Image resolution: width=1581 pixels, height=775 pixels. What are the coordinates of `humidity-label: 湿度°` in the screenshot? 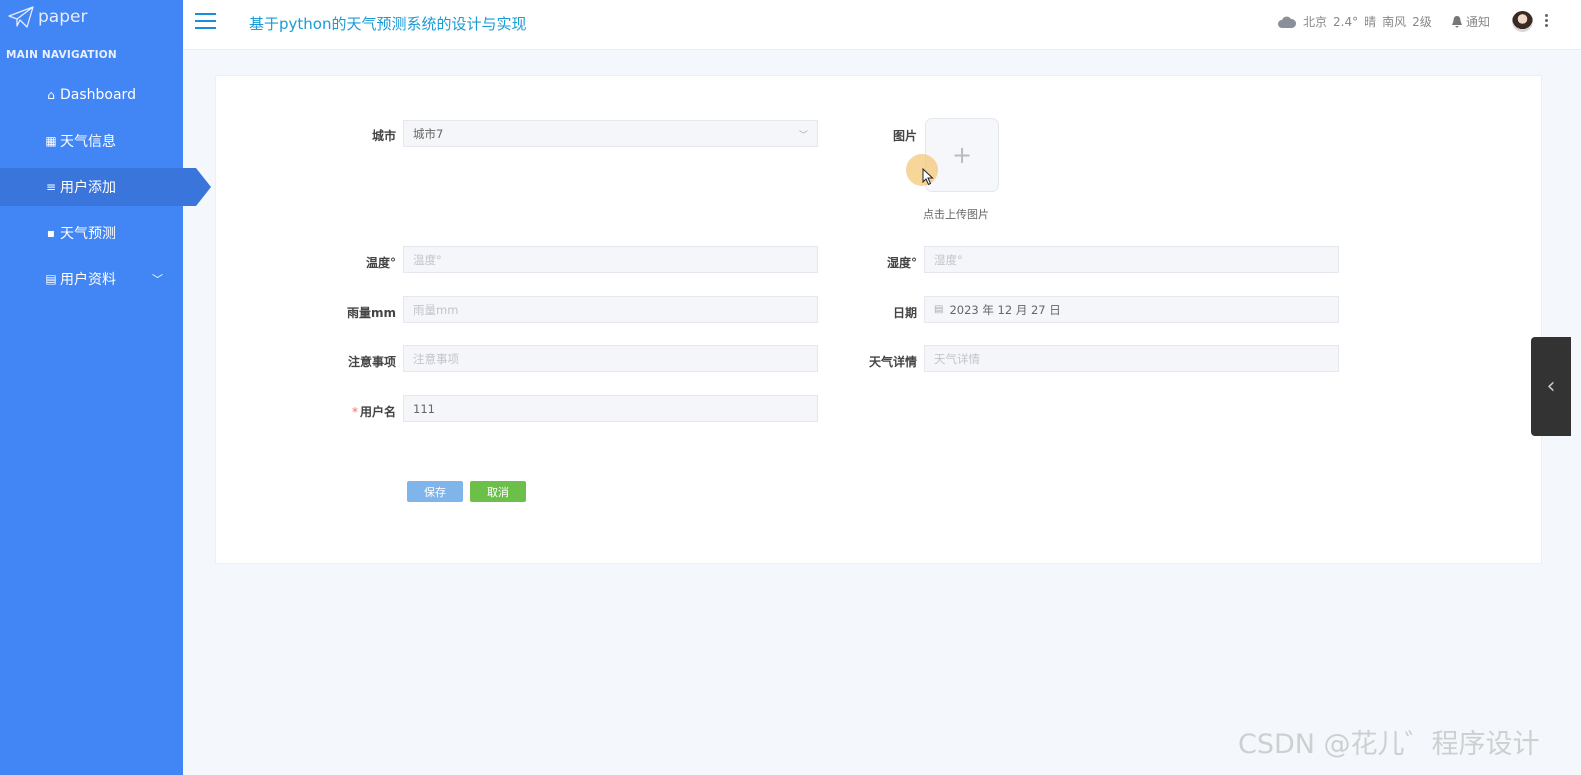 It's located at (901, 263).